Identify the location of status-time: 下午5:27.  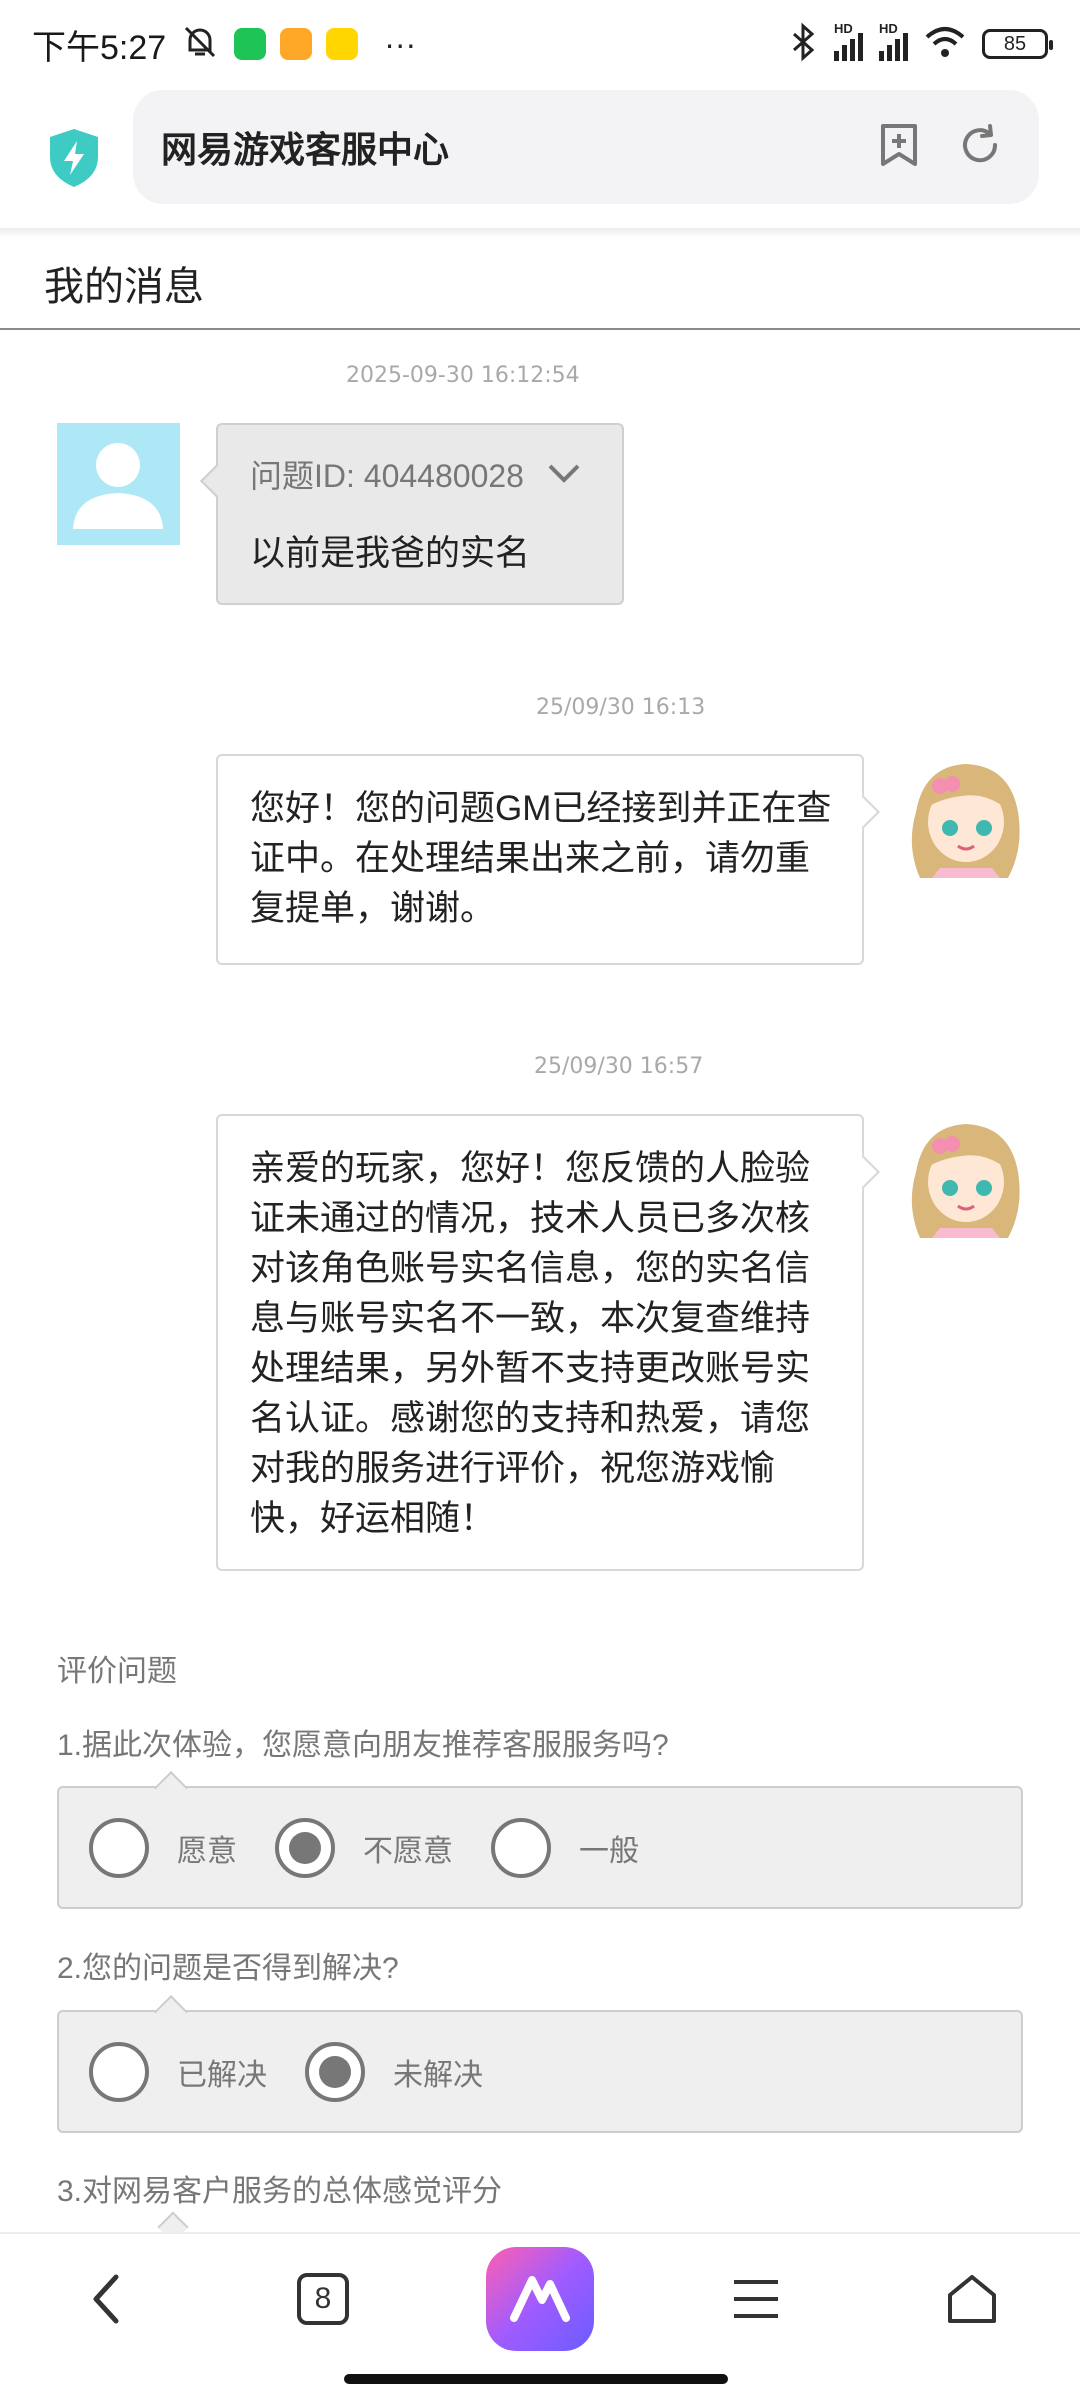
(99, 47).